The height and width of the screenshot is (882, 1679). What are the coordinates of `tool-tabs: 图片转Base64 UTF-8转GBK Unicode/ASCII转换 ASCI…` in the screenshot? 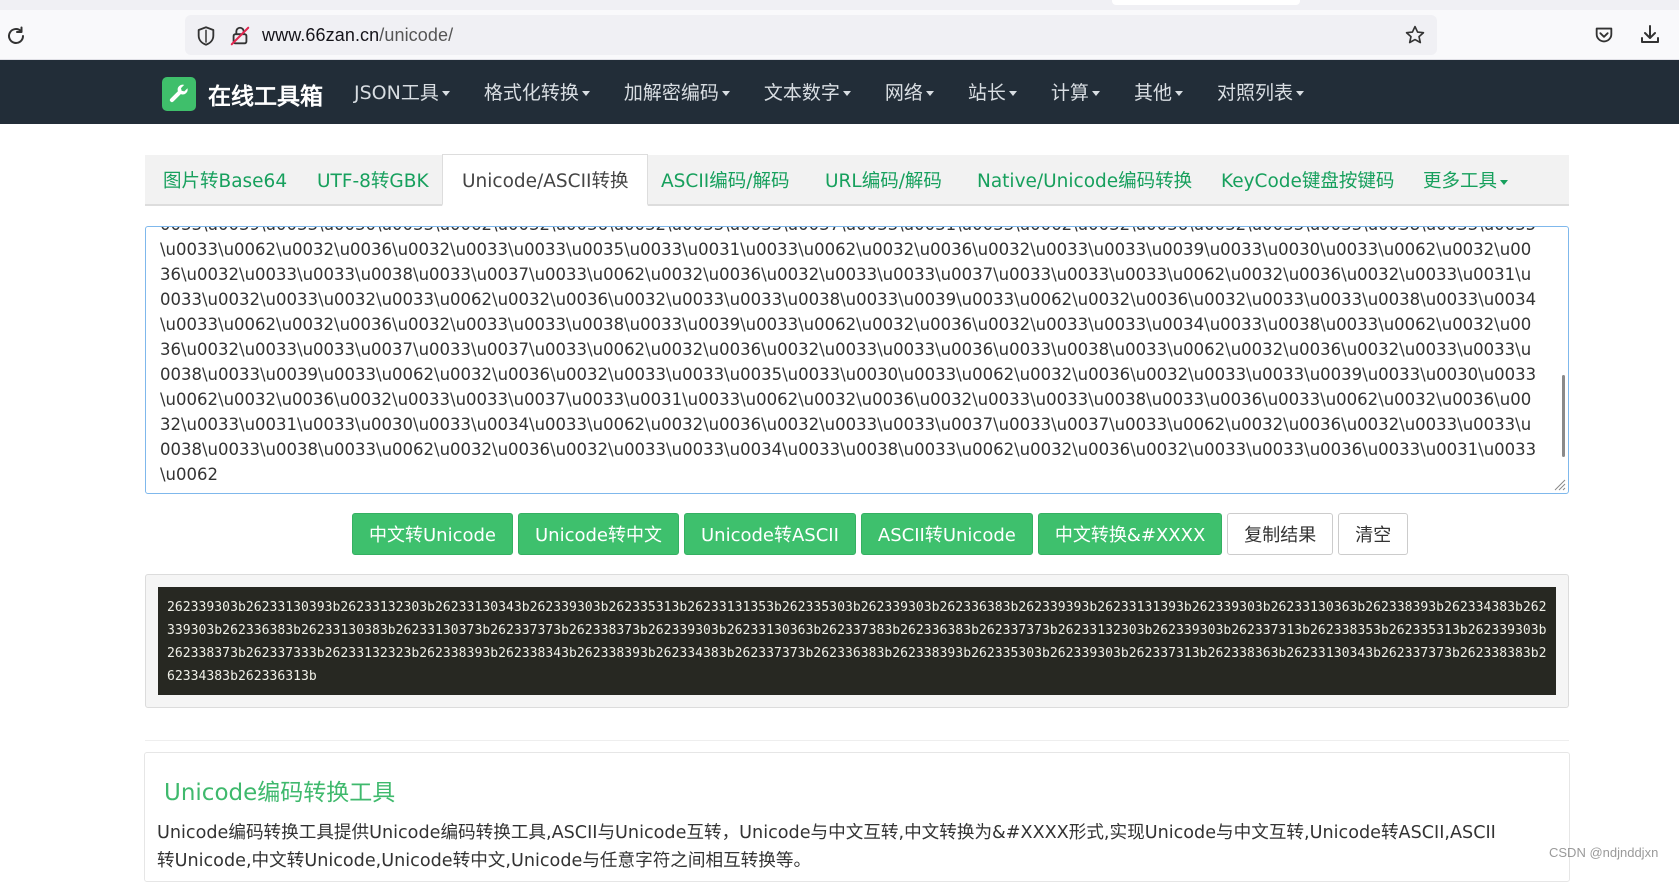 It's located at (857, 180).